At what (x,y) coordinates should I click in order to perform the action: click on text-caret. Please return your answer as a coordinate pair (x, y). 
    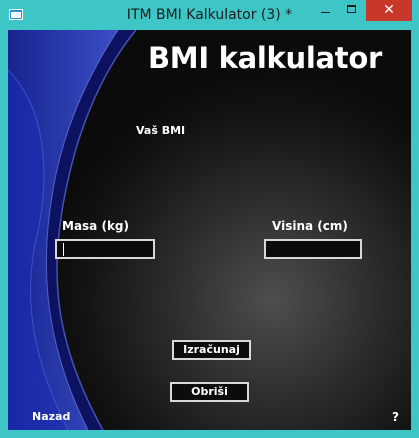
    Looking at the image, I should click on (63, 249).